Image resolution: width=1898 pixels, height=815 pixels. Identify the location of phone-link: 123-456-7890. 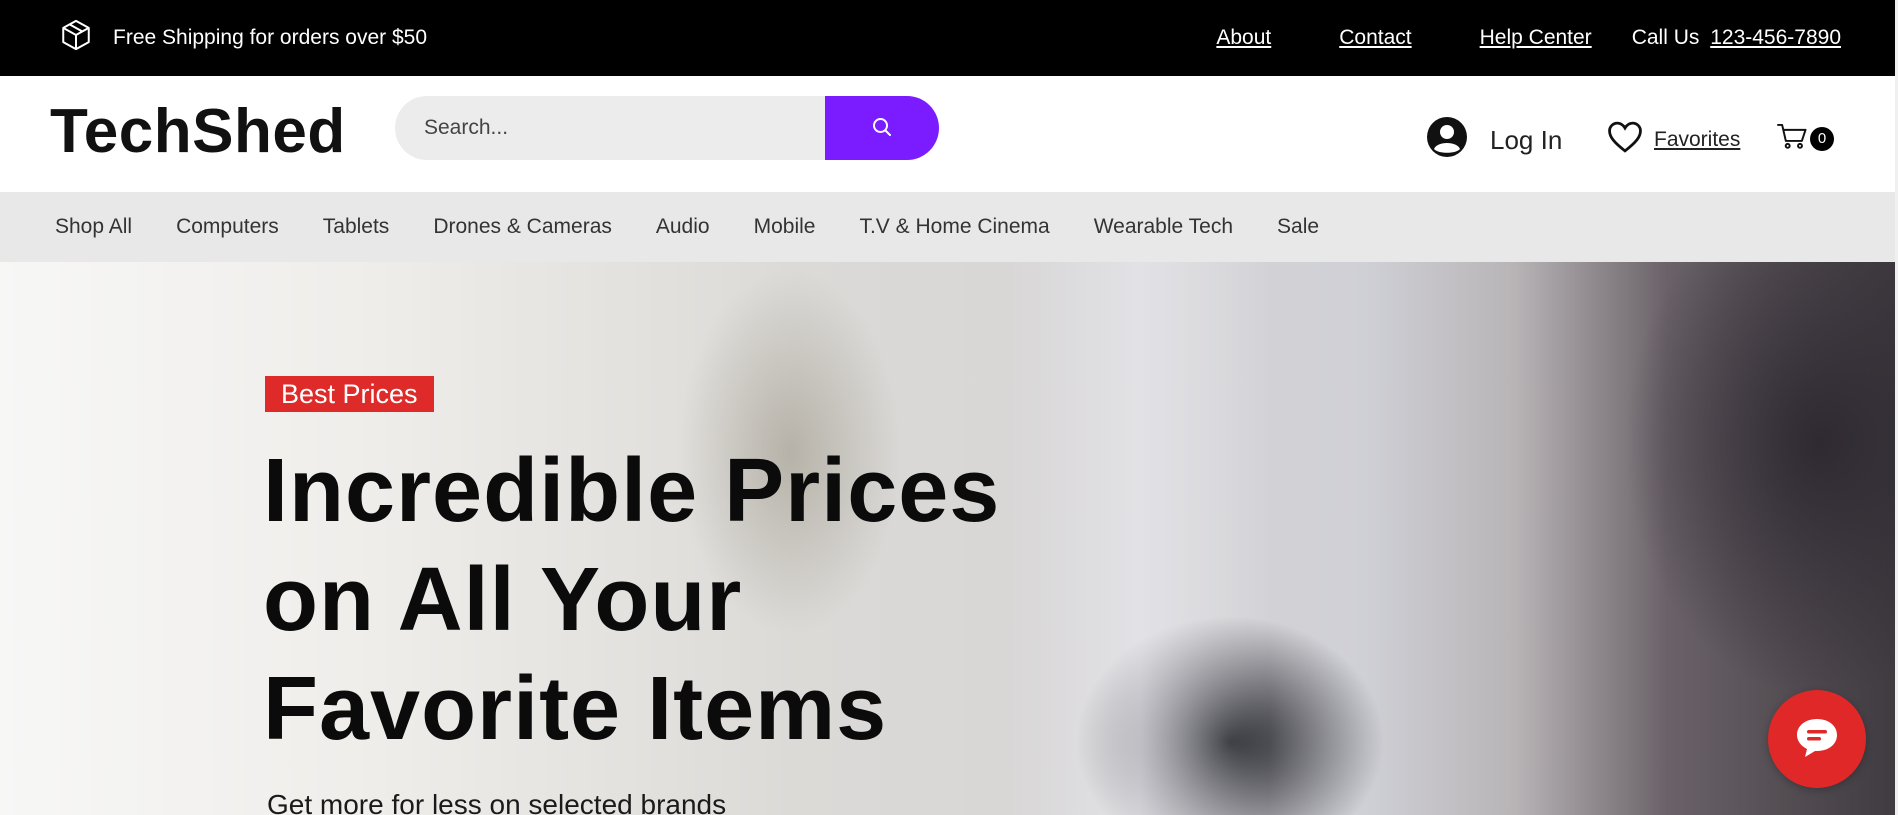
(1775, 37).